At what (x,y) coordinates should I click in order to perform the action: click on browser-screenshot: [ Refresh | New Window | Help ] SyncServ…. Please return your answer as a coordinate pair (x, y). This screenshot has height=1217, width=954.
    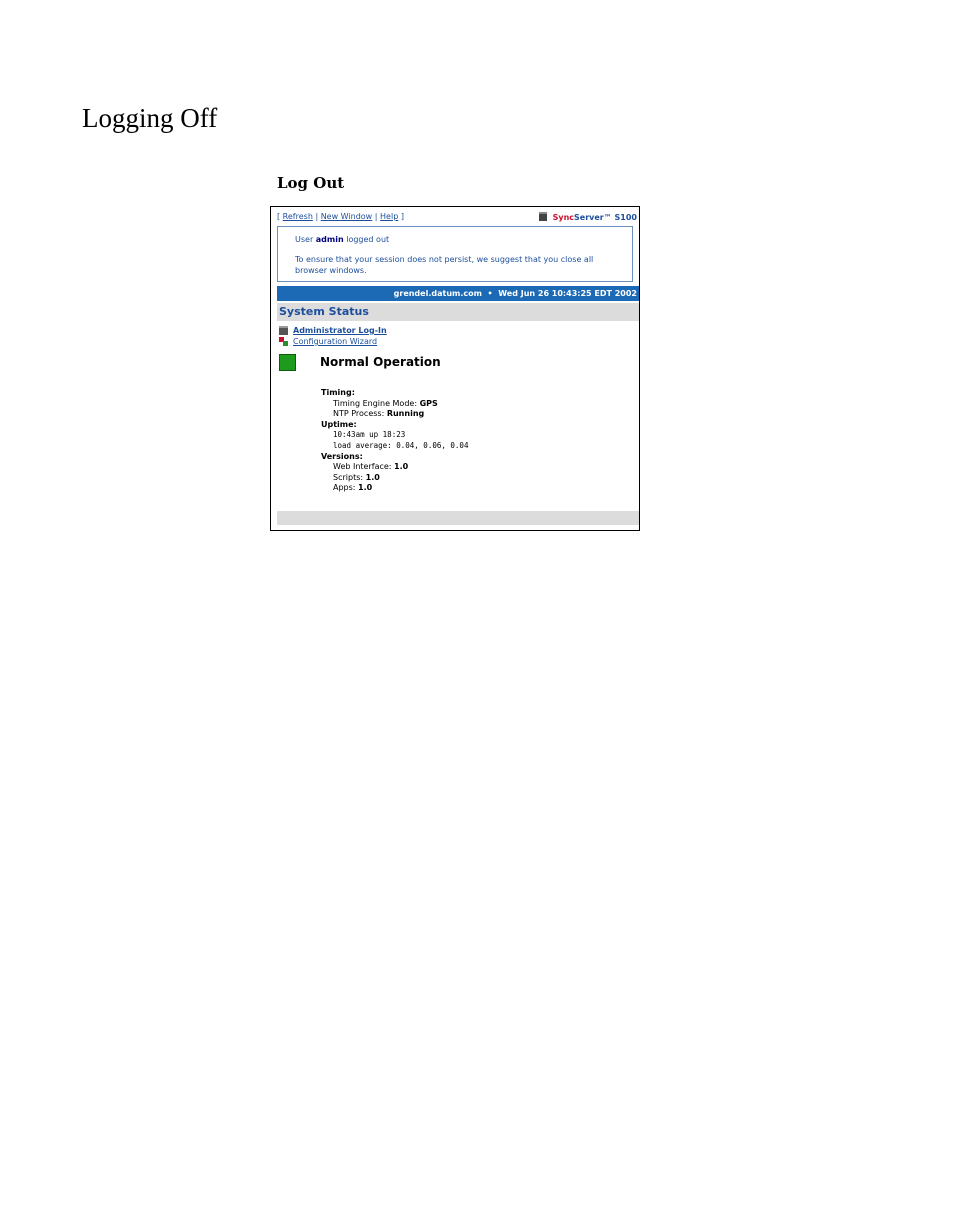
    Looking at the image, I should click on (455, 368).